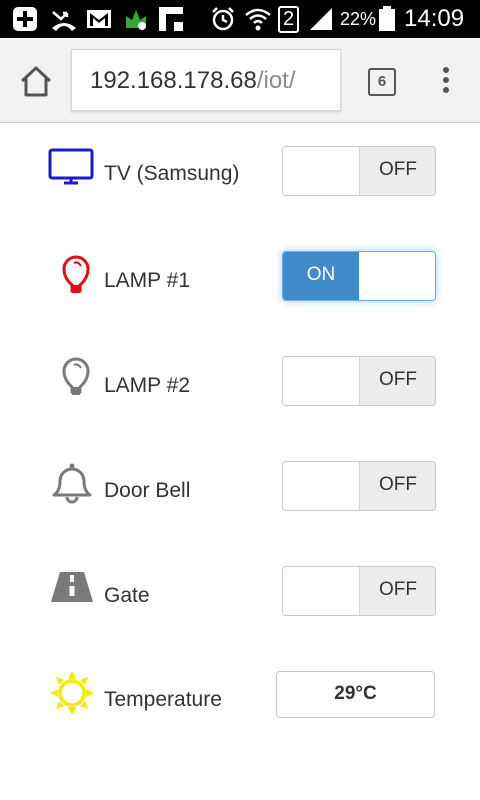 Image resolution: width=480 pixels, height=800 pixels. What do you see at coordinates (240, 386) in the screenshot?
I see `device-row-lamp-2: LAMP #2 OFF` at bounding box center [240, 386].